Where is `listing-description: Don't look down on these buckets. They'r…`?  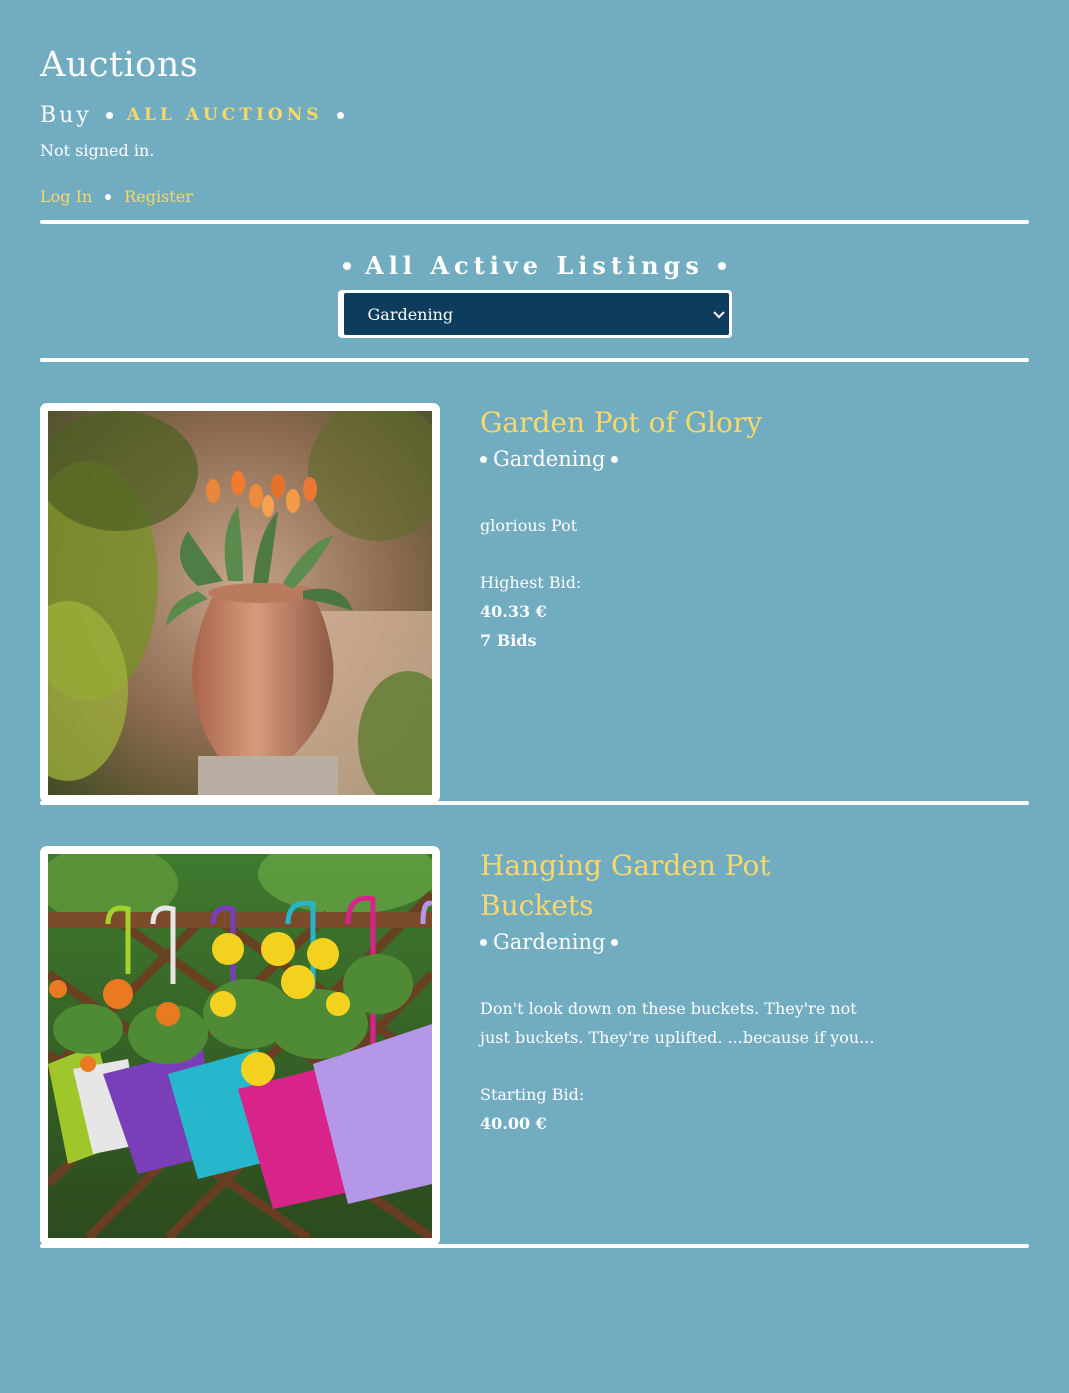
listing-description: Don't look down on these buckets. They'r… is located at coordinates (677, 1023).